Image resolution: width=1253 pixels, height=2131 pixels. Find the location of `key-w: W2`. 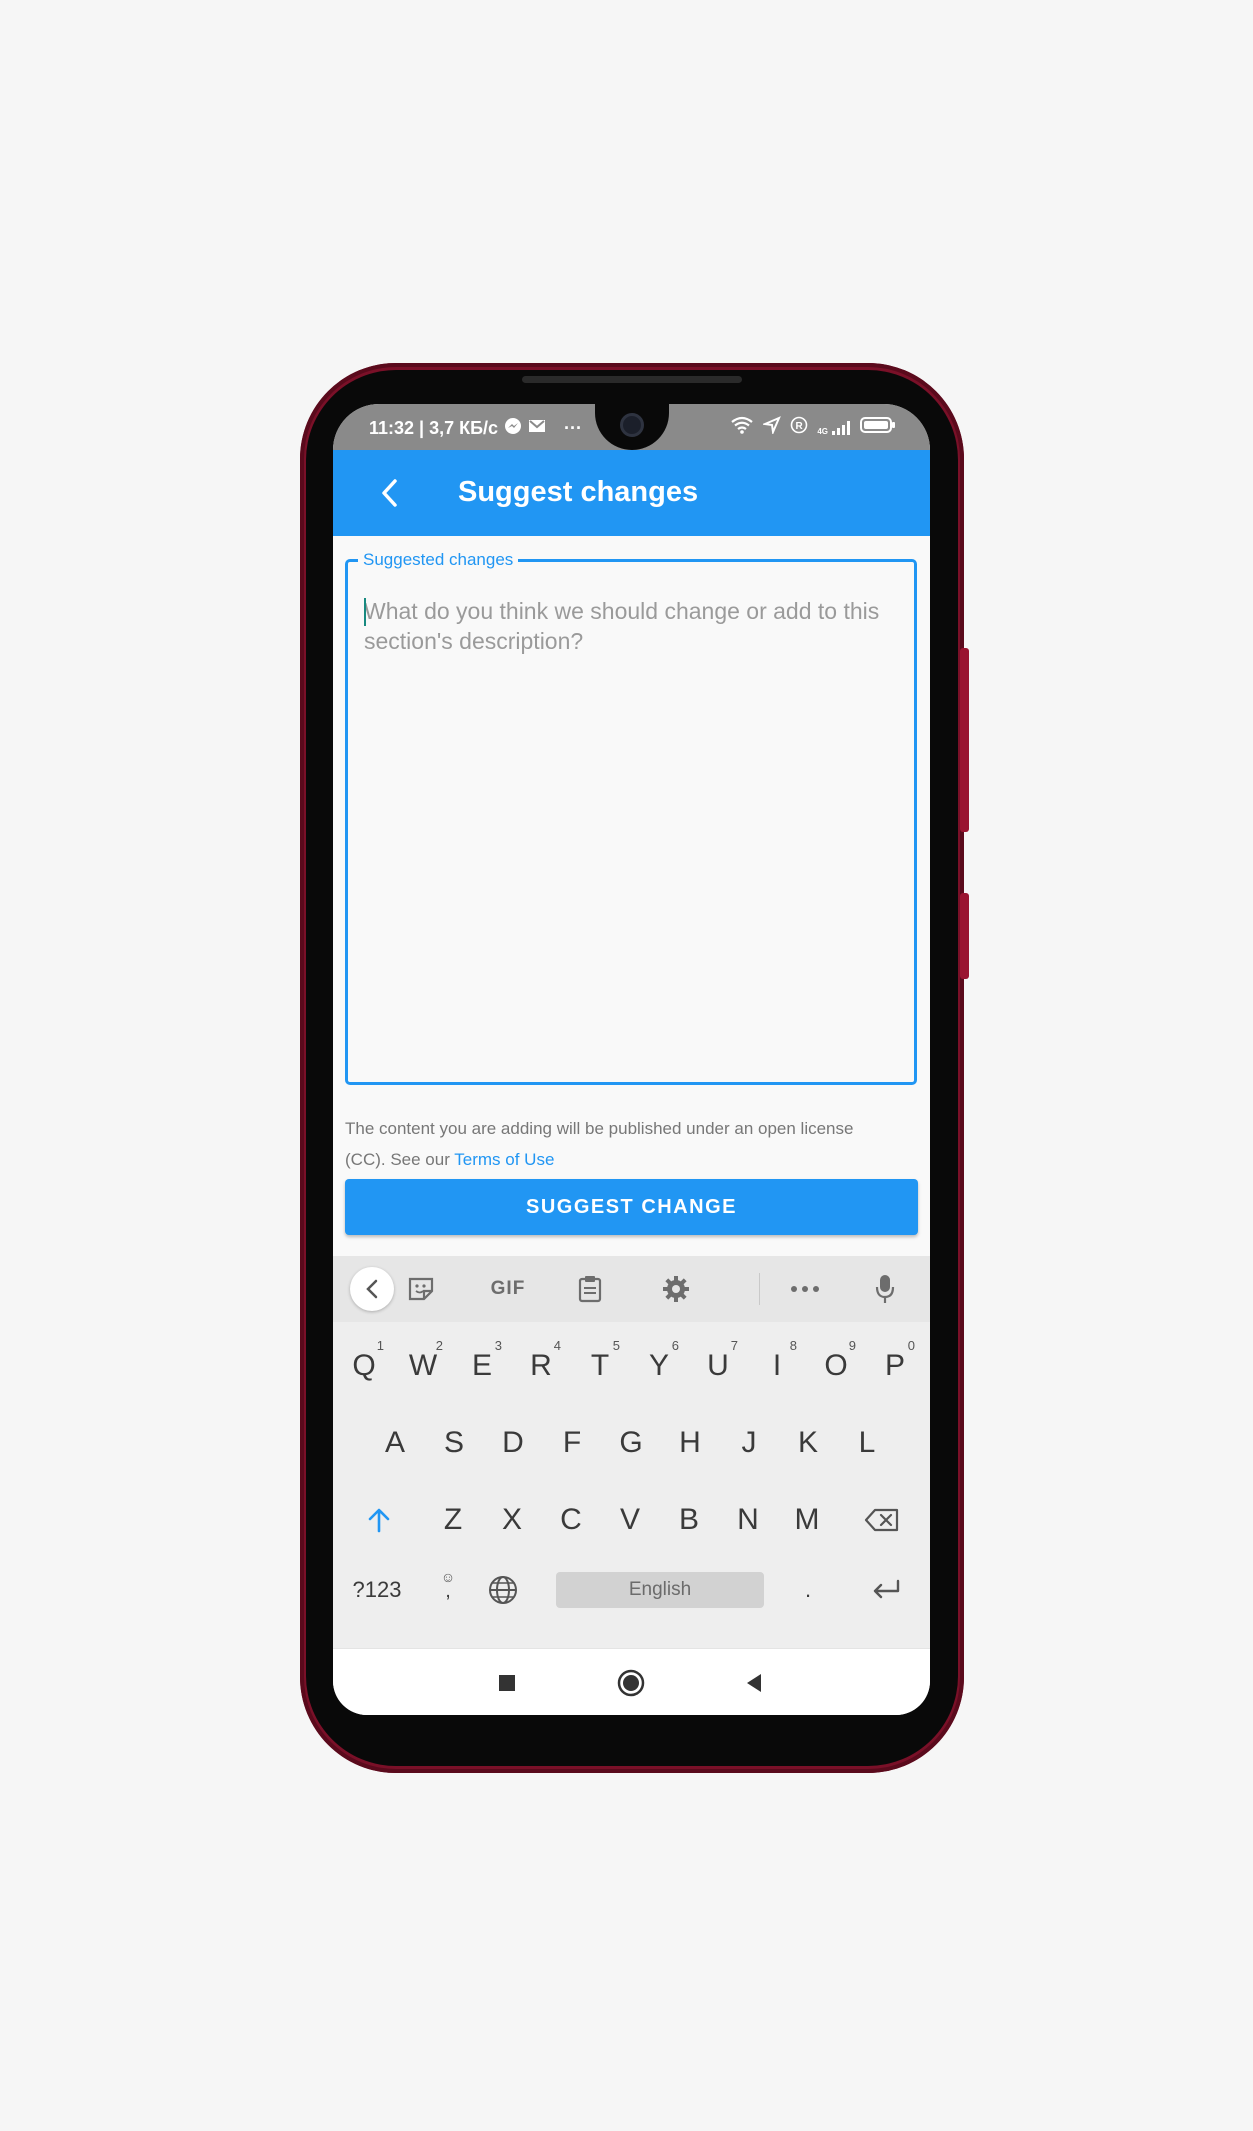

key-w: W2 is located at coordinates (423, 1366).